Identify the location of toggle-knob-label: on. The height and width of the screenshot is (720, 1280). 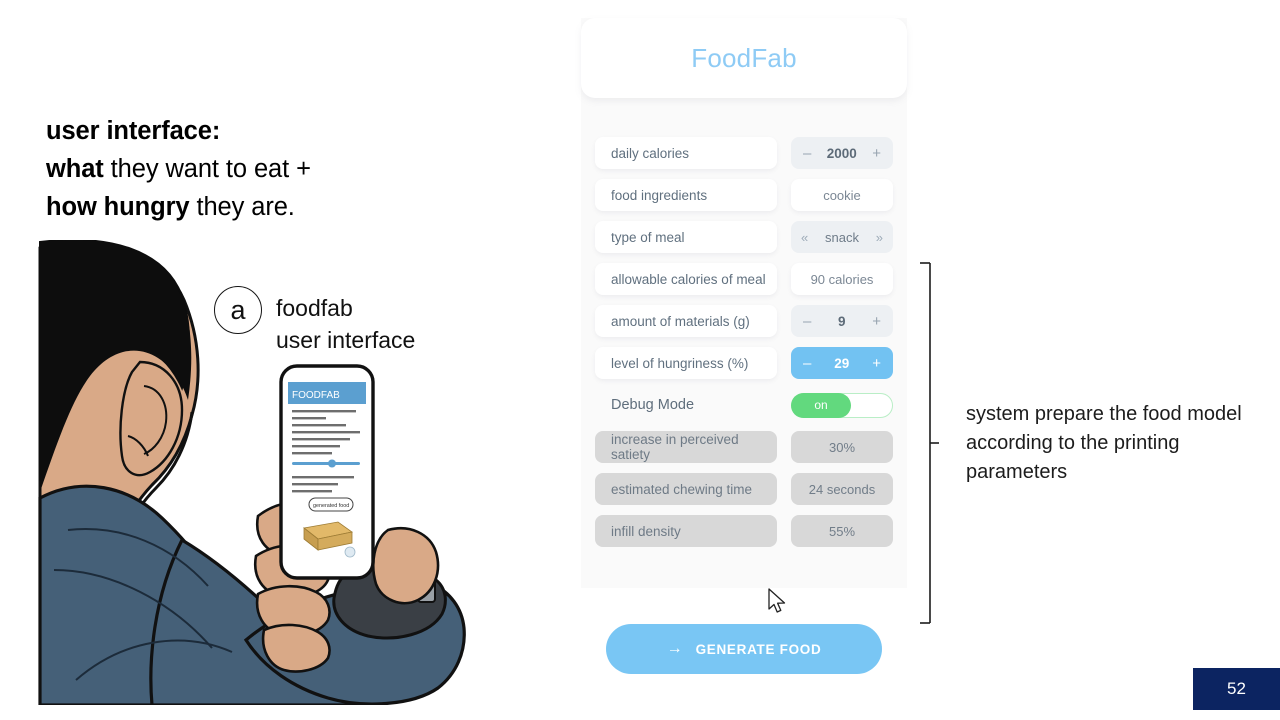
(821, 405).